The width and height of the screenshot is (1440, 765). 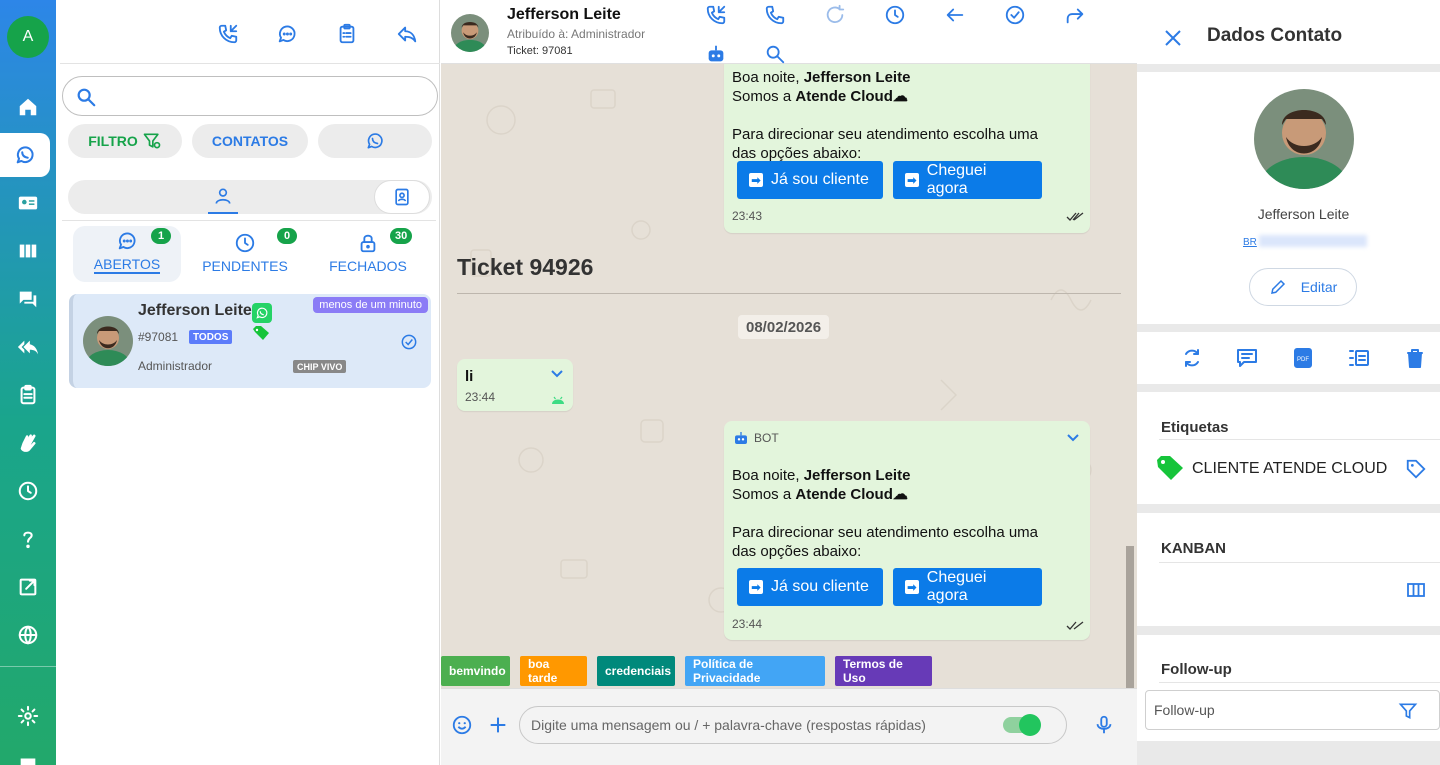 I want to click on call-log-icon, so click(x=716, y=15).